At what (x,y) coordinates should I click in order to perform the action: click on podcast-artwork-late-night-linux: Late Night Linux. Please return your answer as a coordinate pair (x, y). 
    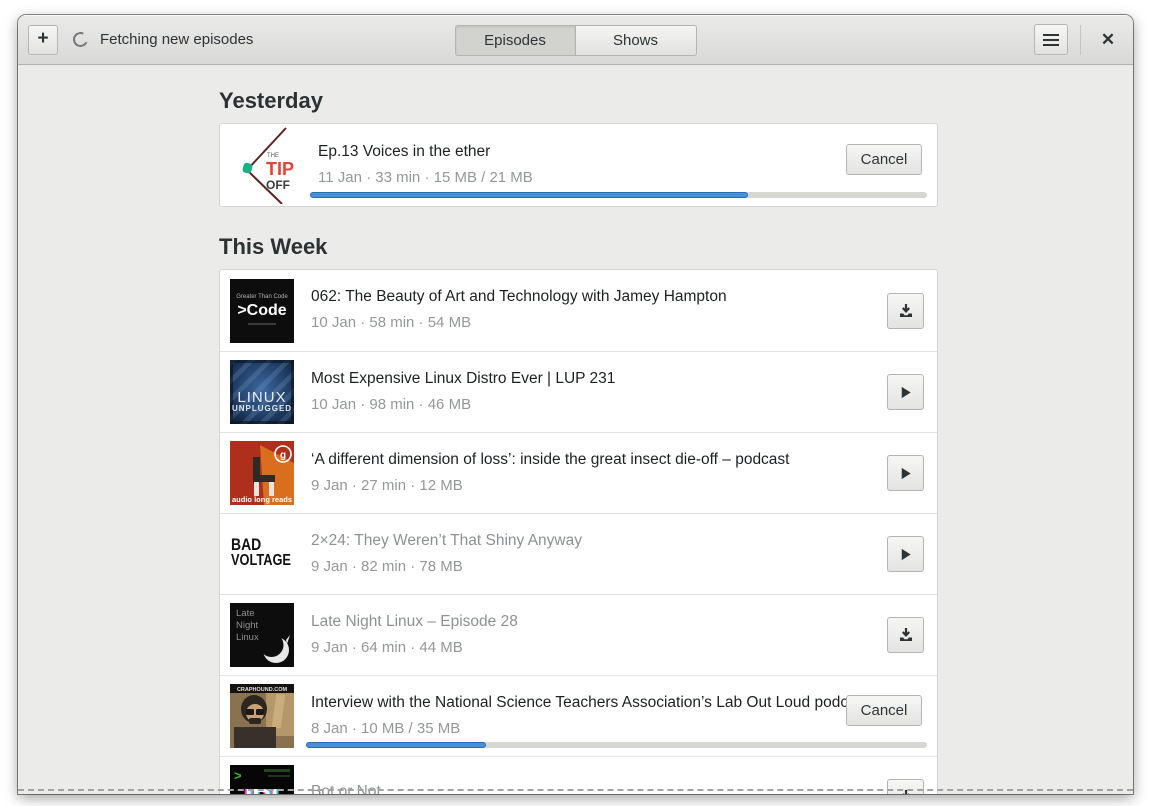
    Looking at the image, I should click on (262, 635).